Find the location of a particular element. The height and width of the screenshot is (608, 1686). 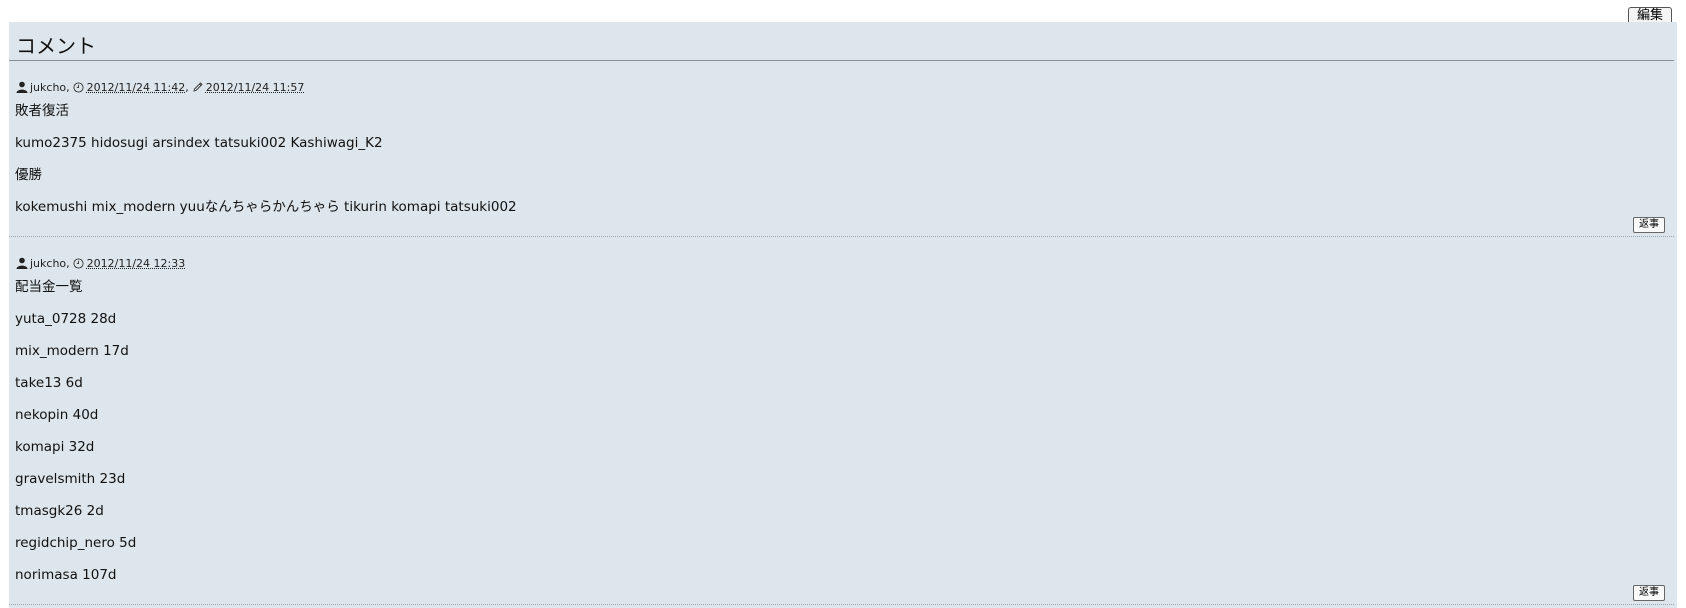

comment-posted-date: 2012/11/24 11:42 is located at coordinates (136, 87).